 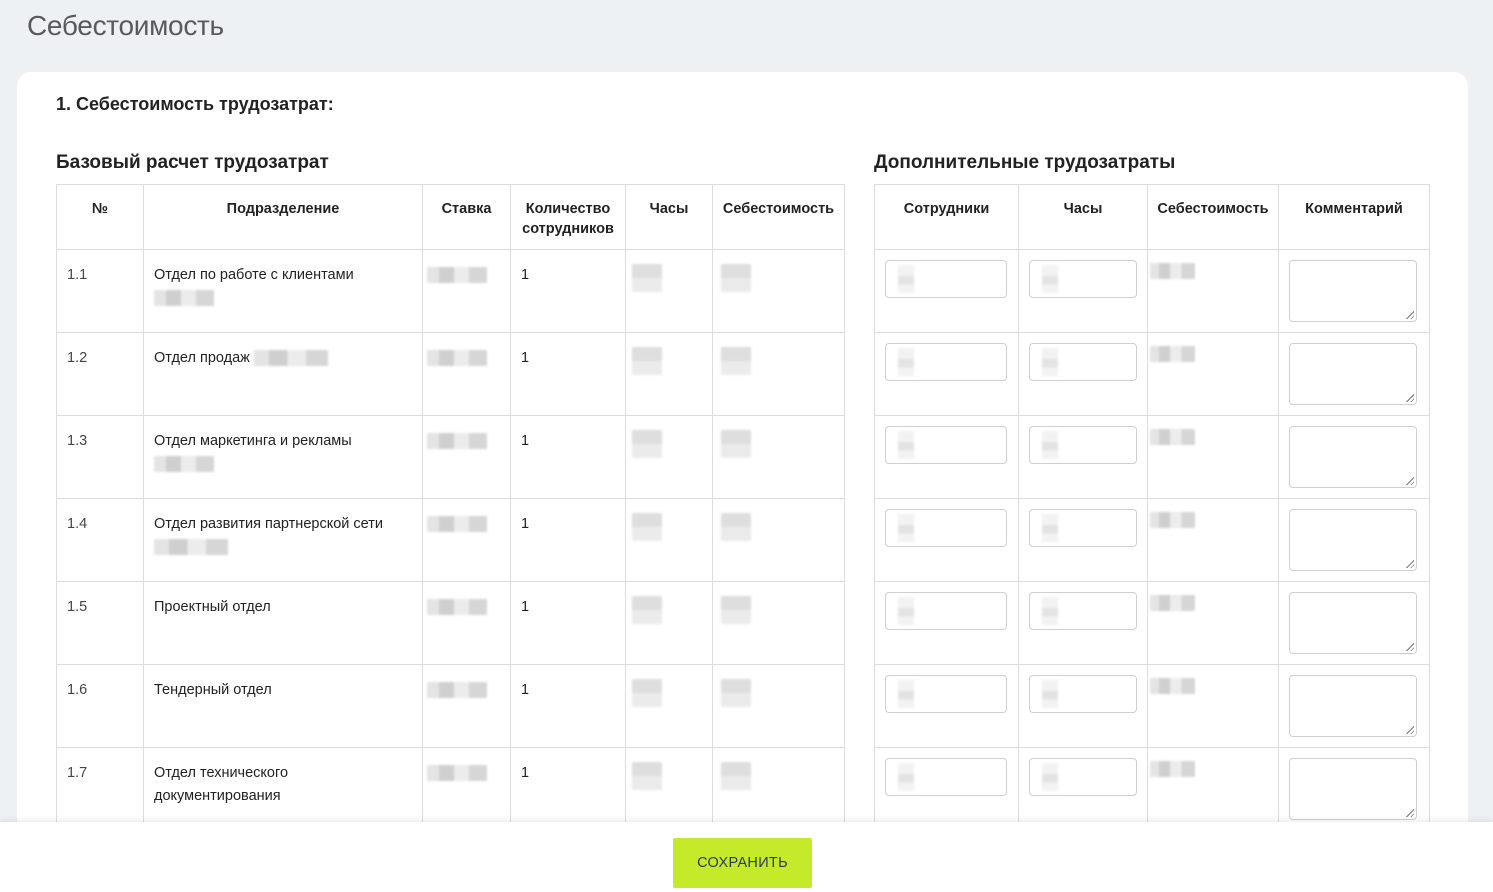 What do you see at coordinates (1354, 217) in the screenshot?
I see `col-header-comment: Комментарий` at bounding box center [1354, 217].